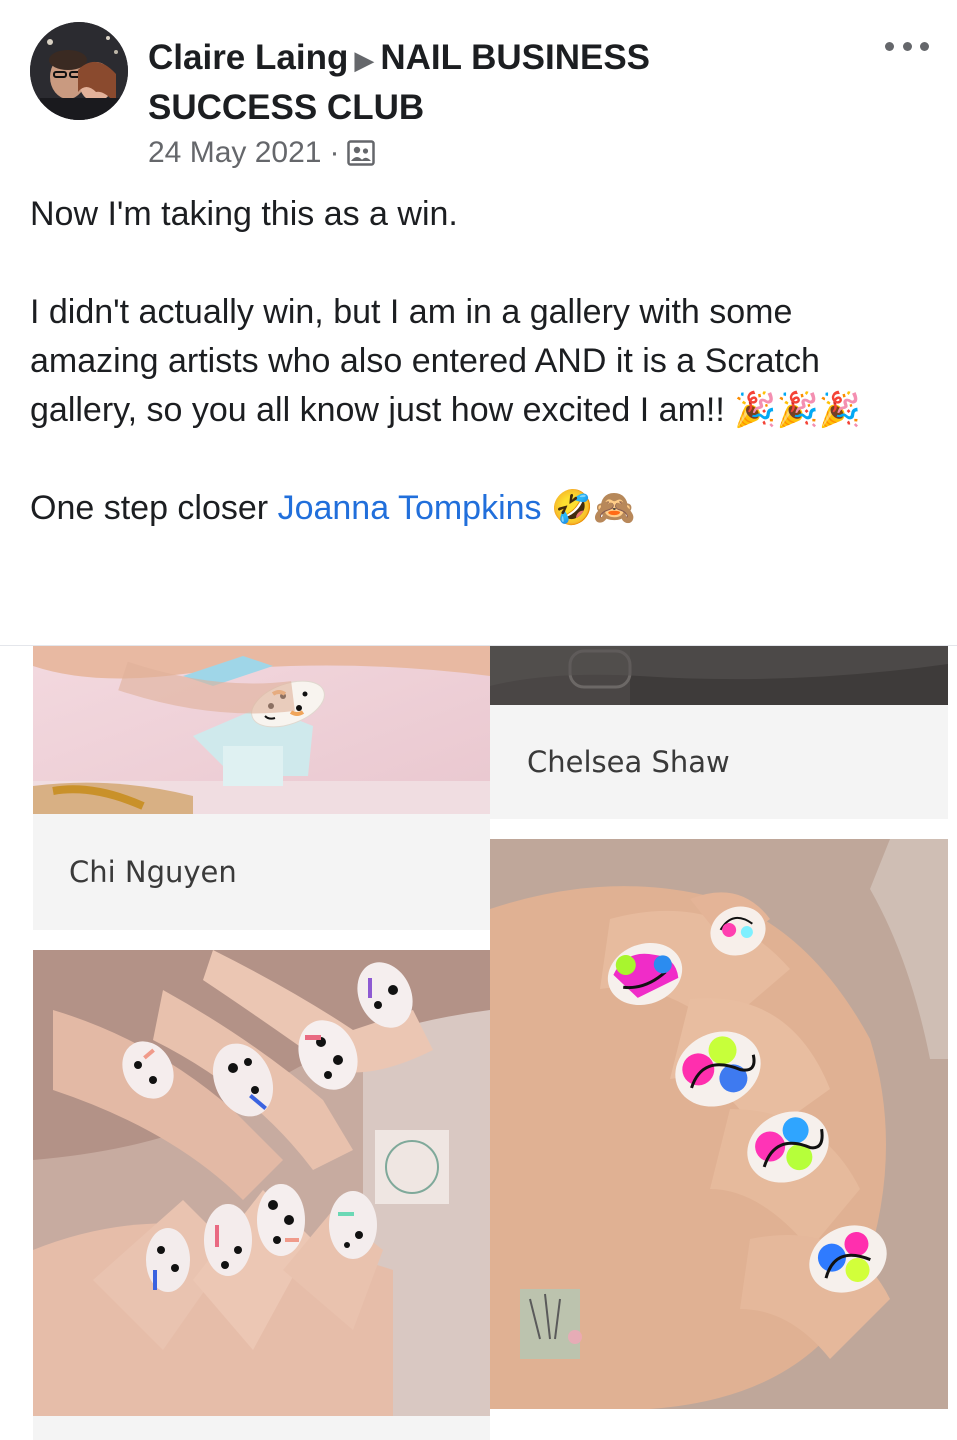  I want to click on post-header-title: Claire Laing ▶ NAIL BUSINESS SUCCESS CLUB, so click(468, 83).